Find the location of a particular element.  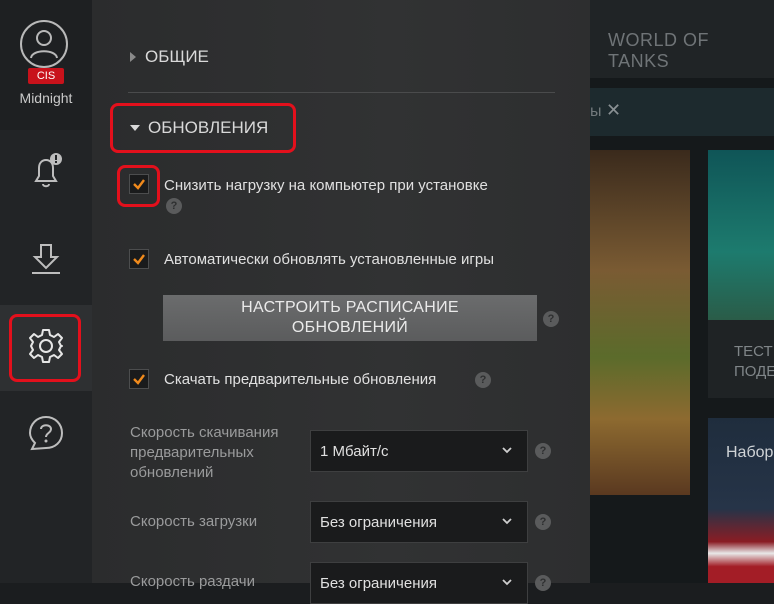

close-icon: ✕ is located at coordinates (613, 110).